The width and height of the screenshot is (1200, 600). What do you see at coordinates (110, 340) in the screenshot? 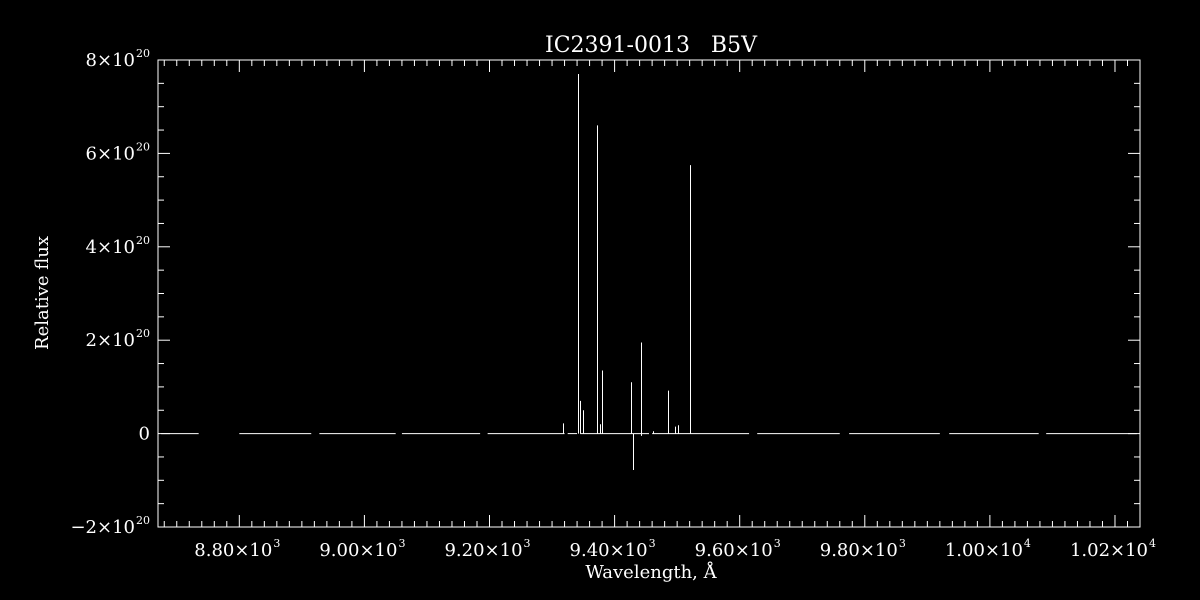
I see `y-tick-label: 2×10` at bounding box center [110, 340].